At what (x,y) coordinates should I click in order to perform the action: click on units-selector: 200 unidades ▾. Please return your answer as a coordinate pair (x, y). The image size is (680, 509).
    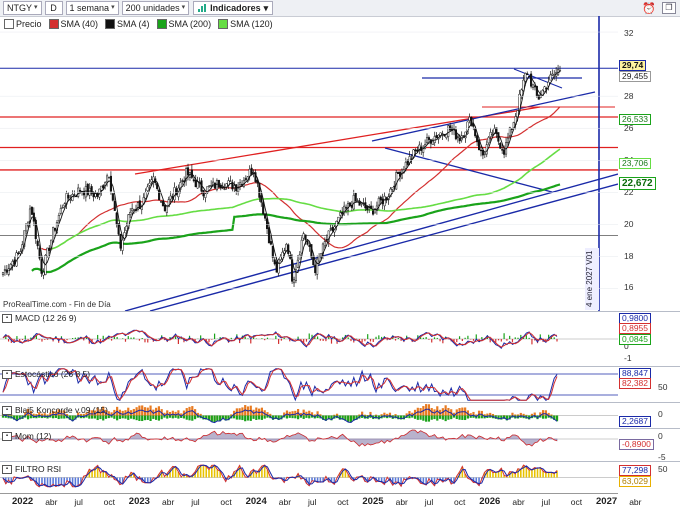
    Looking at the image, I should click on (155, 8).